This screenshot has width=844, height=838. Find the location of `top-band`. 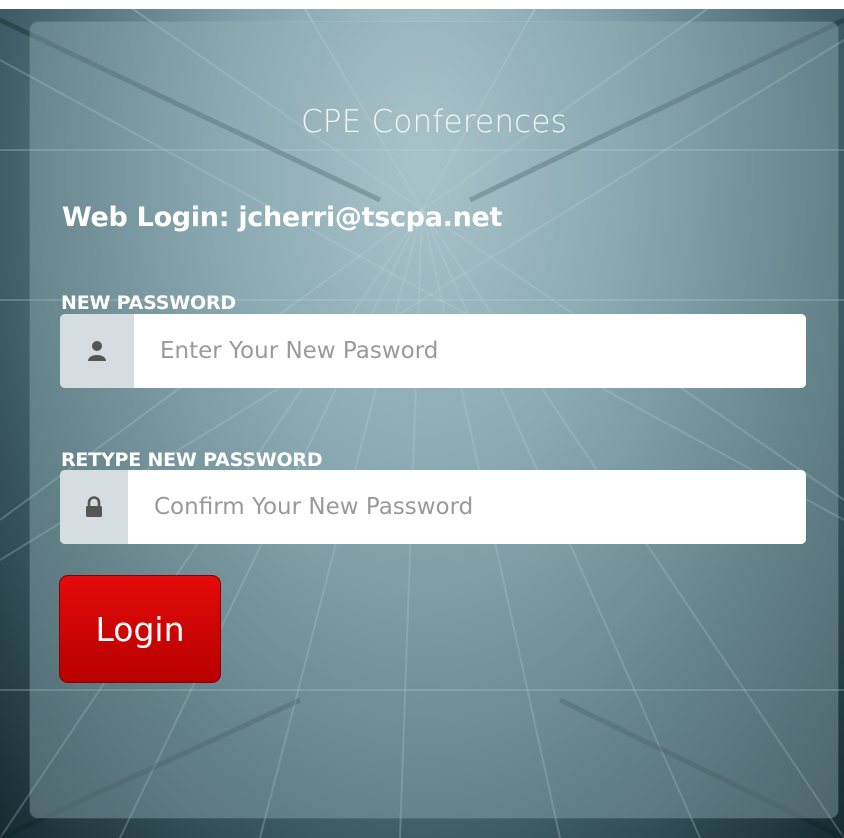

top-band is located at coordinates (422, 4).